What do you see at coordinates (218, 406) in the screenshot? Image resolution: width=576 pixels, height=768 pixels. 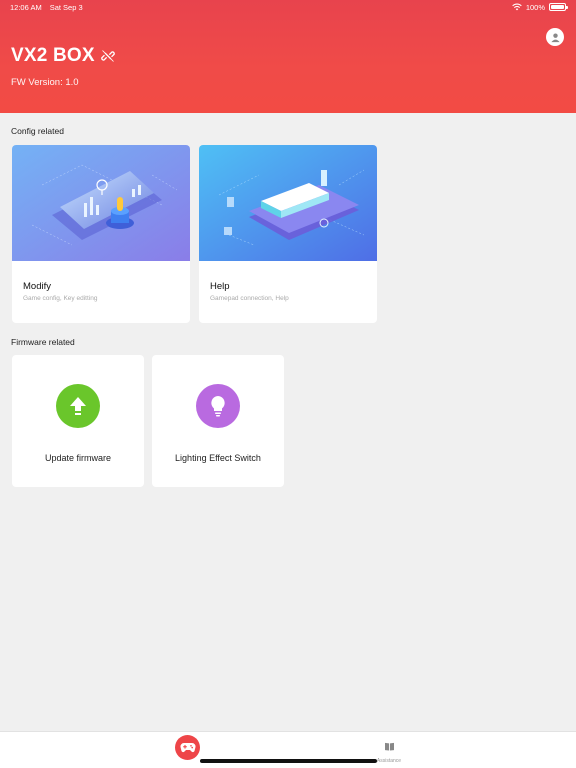 I see `lightbulb-icon` at bounding box center [218, 406].